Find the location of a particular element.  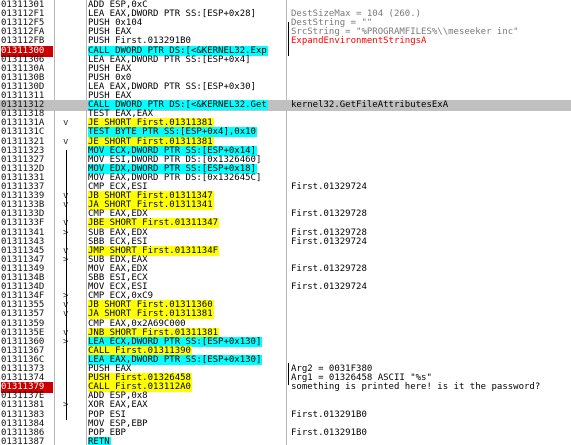

instruction-comment is located at coordinates (431, 441).